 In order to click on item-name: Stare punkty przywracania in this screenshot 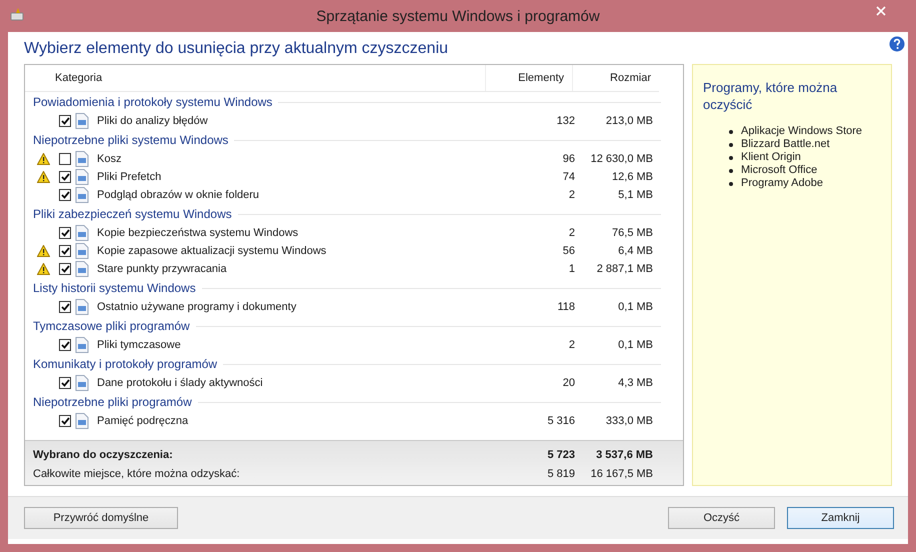, I will do `click(162, 269)`.